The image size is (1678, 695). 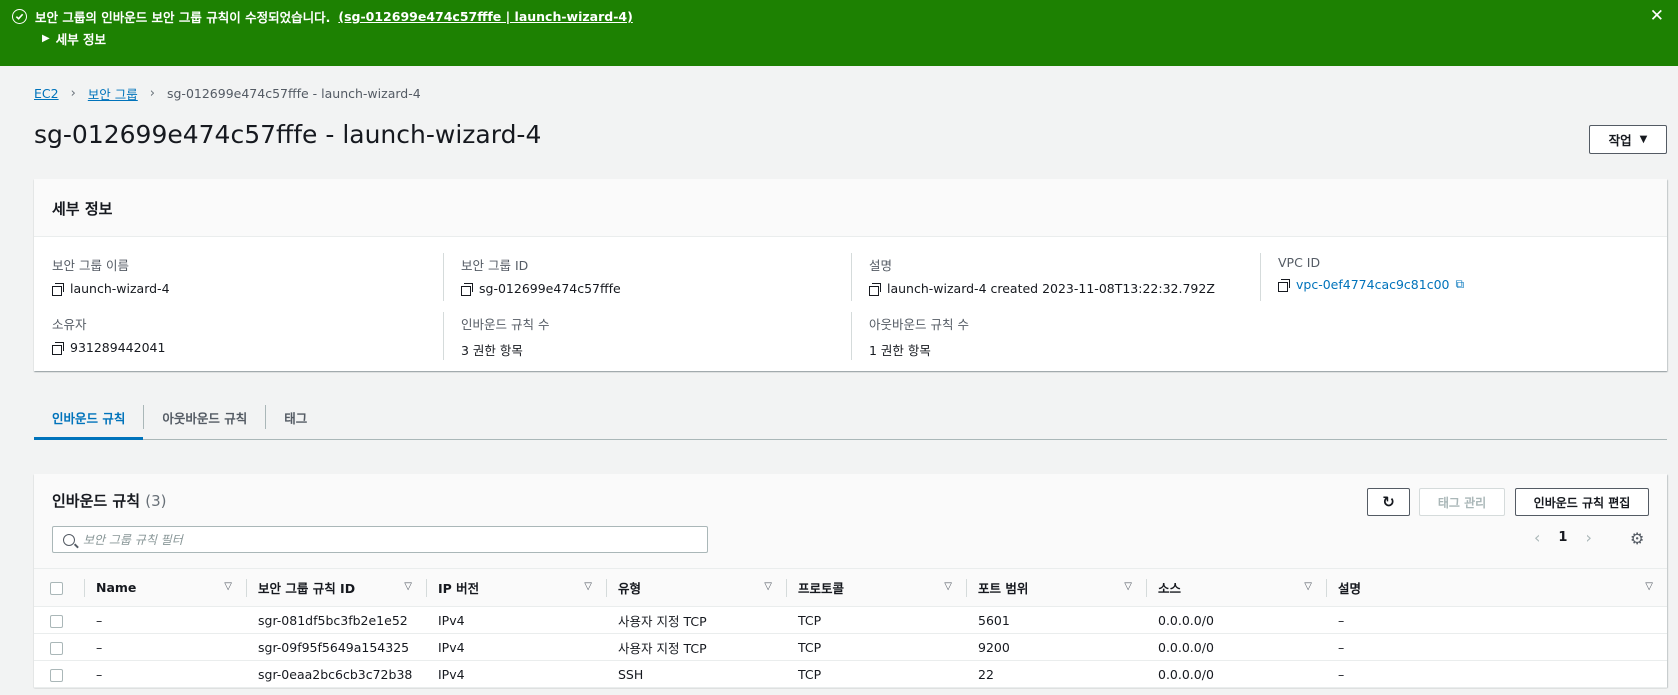 I want to click on detail-outbound-count: 아웃바운드 규칙 수 1 권한 항목, so click(x=919, y=336).